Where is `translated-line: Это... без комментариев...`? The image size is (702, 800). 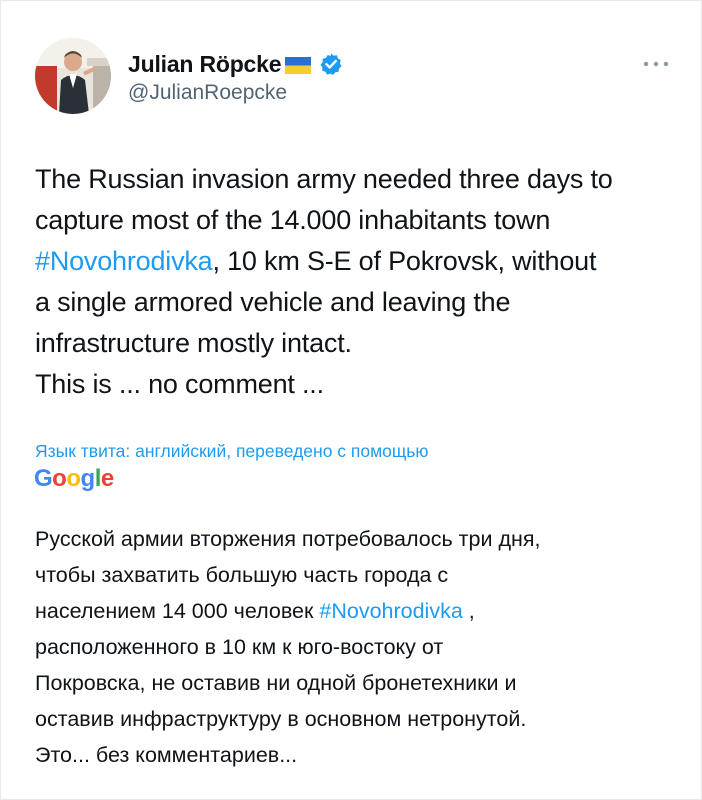
translated-line: Это... без комментариев... is located at coordinates (166, 755).